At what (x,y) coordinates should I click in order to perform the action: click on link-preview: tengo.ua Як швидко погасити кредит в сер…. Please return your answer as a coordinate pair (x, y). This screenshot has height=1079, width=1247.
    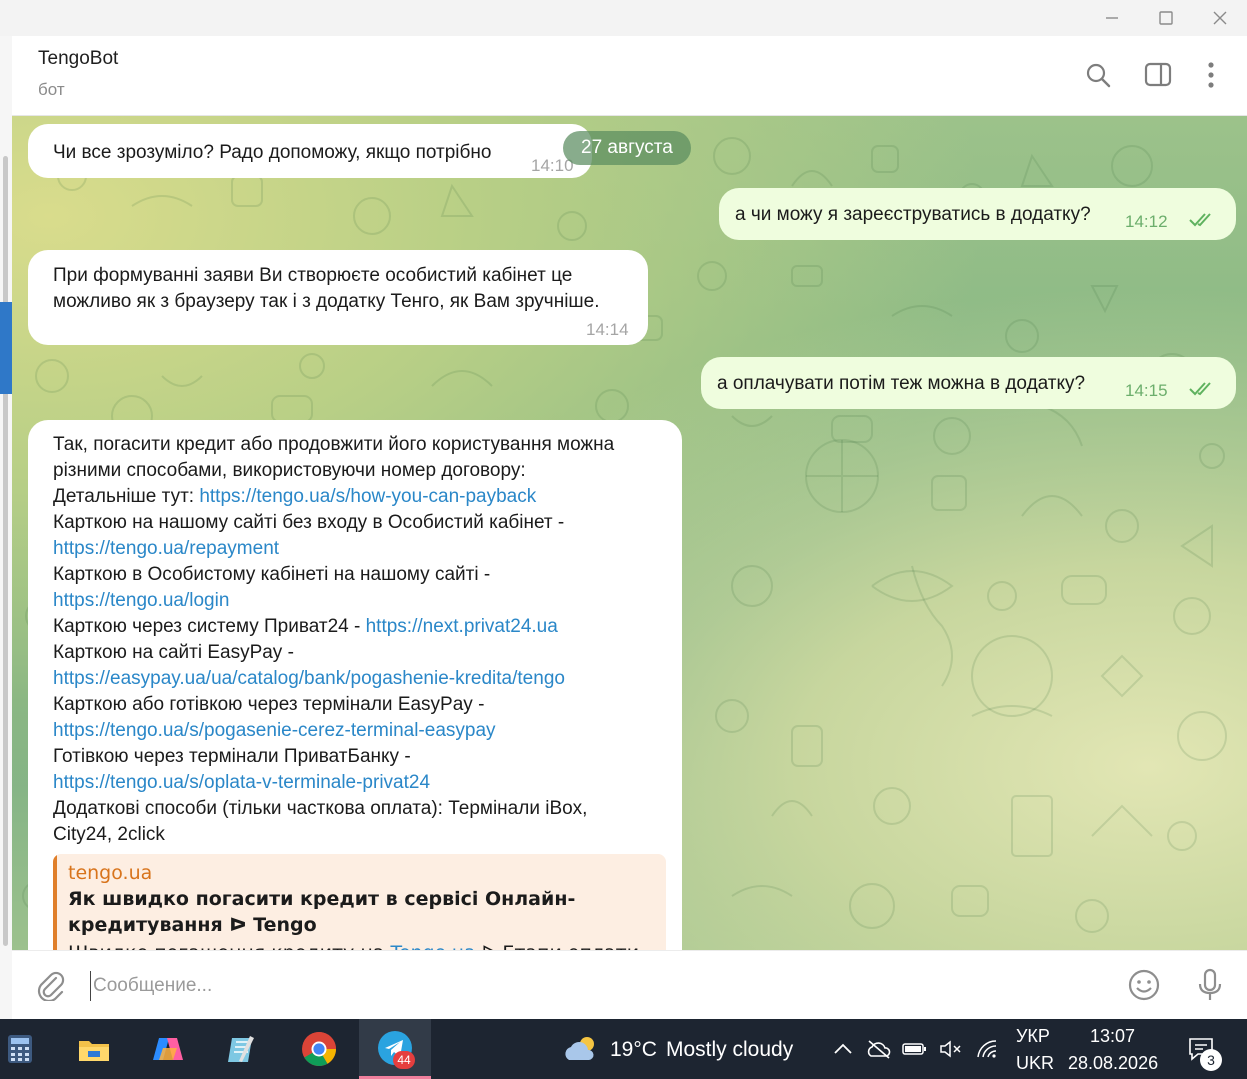
    Looking at the image, I should click on (359, 902).